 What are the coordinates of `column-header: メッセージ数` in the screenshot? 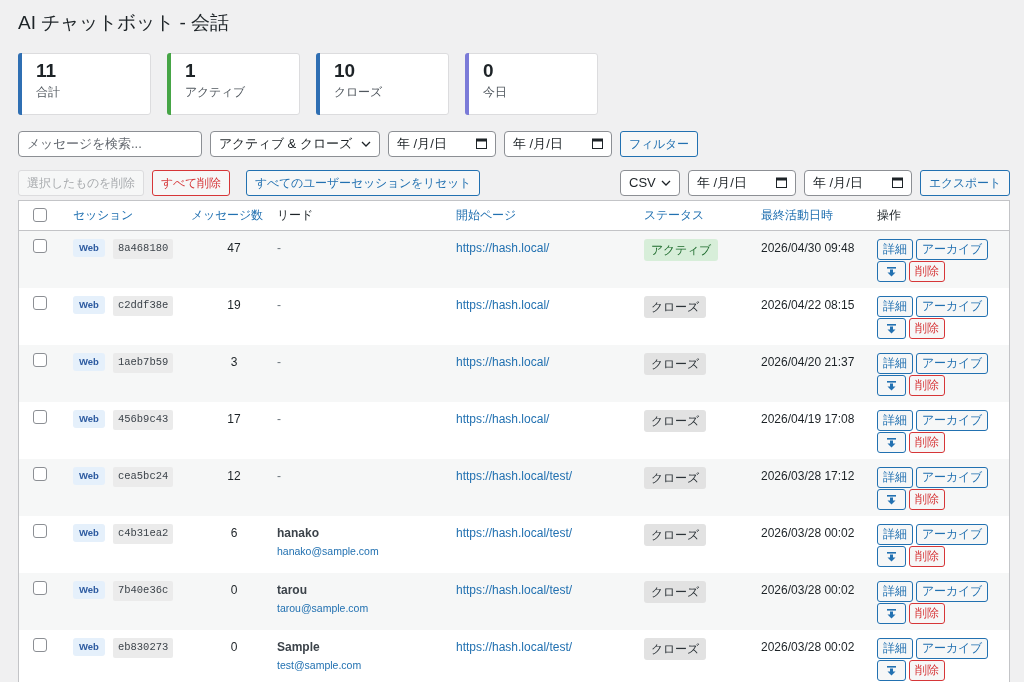 It's located at (234, 215).